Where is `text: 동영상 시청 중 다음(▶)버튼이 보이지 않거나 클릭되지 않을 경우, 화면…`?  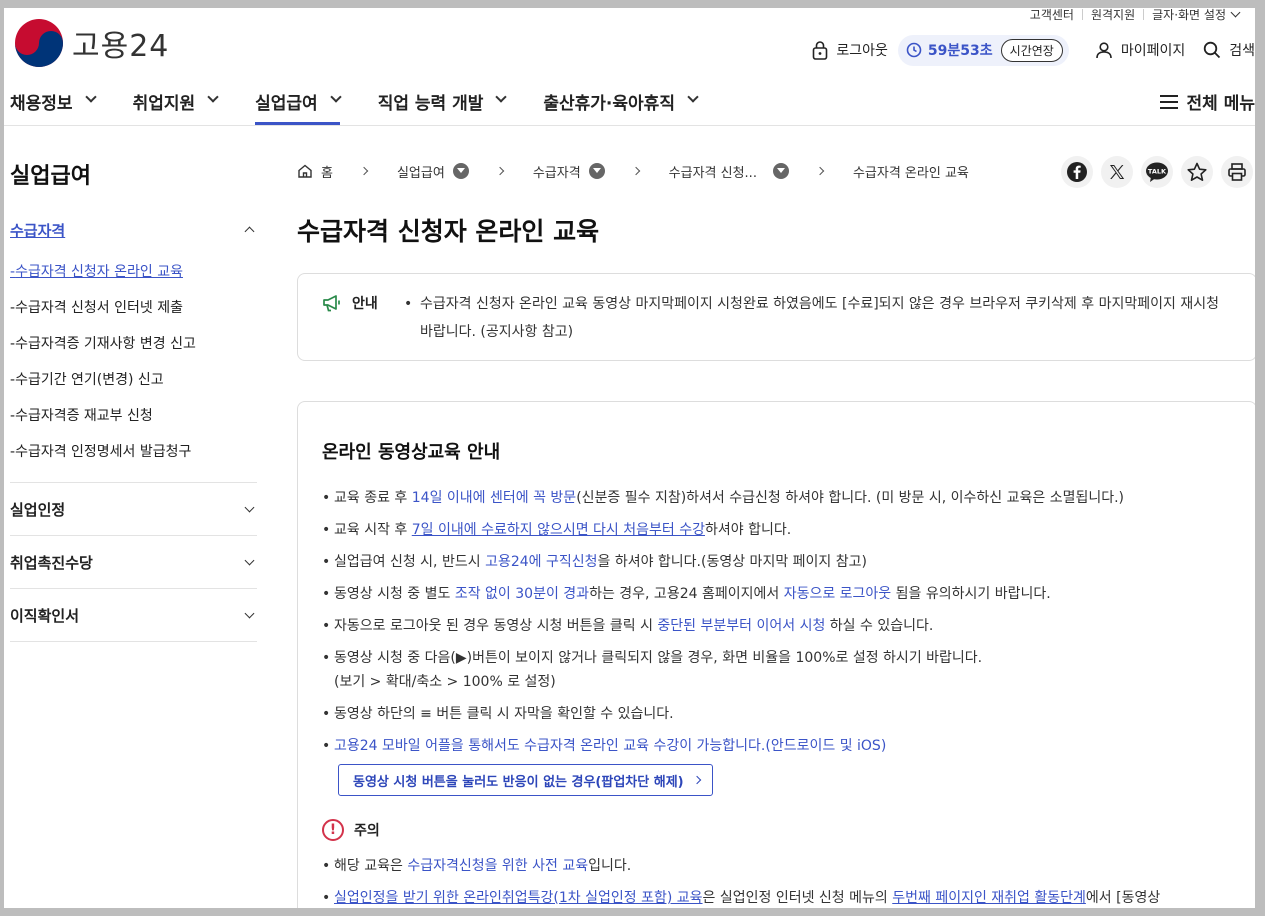 text: 동영상 시청 중 다음(▶)버튼이 보이지 않거나 클릭되지 않을 경우, 화면… is located at coordinates (658, 658).